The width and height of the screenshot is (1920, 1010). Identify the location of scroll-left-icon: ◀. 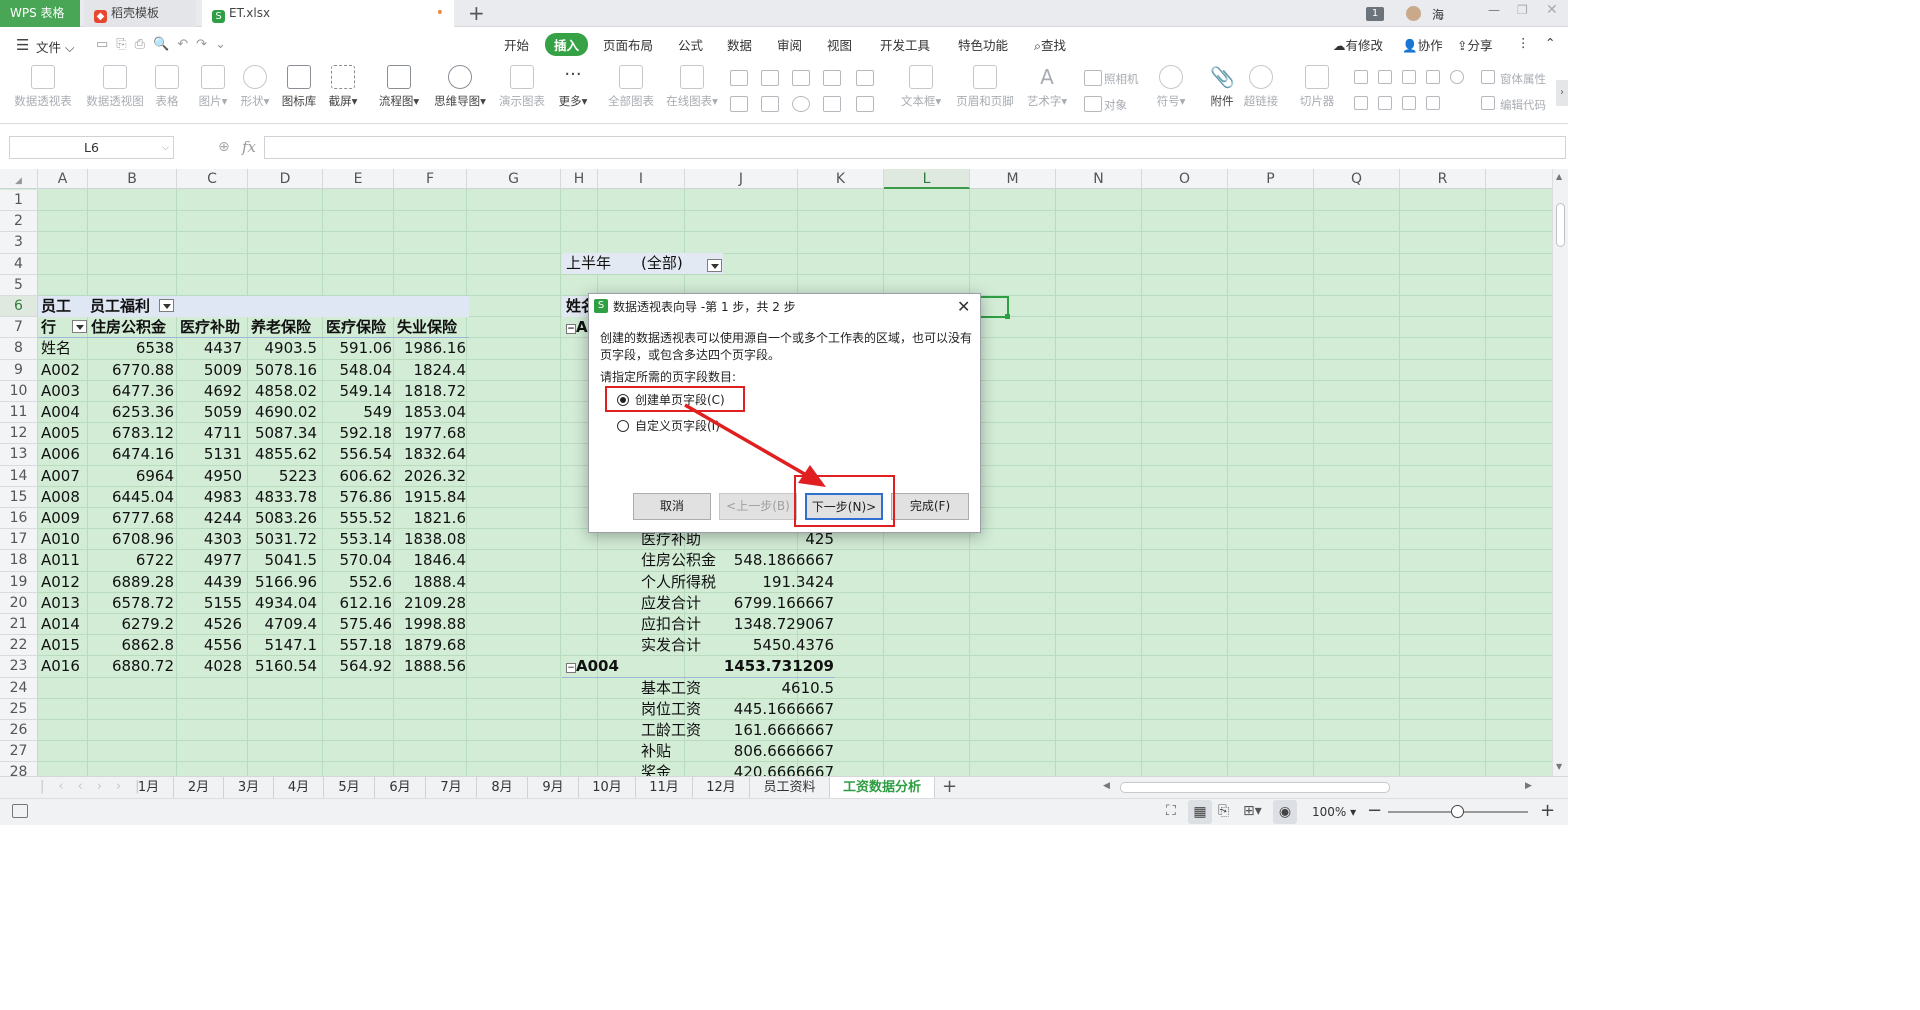
(1106, 786).